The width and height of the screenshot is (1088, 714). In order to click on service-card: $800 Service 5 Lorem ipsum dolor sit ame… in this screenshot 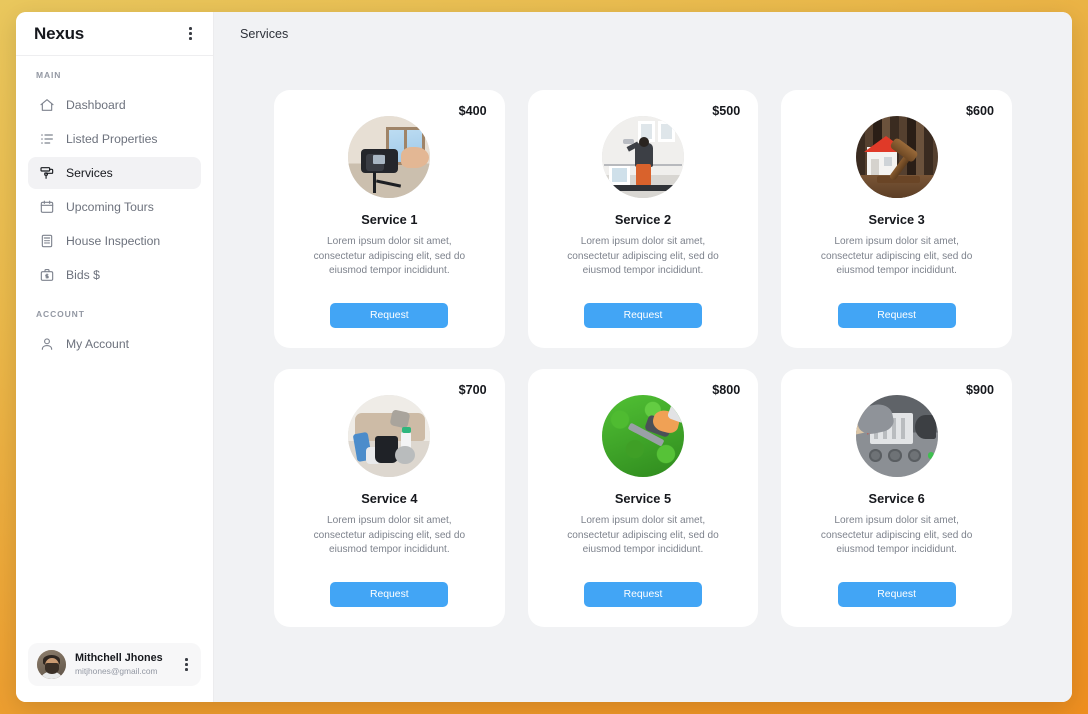, I will do `click(643, 498)`.